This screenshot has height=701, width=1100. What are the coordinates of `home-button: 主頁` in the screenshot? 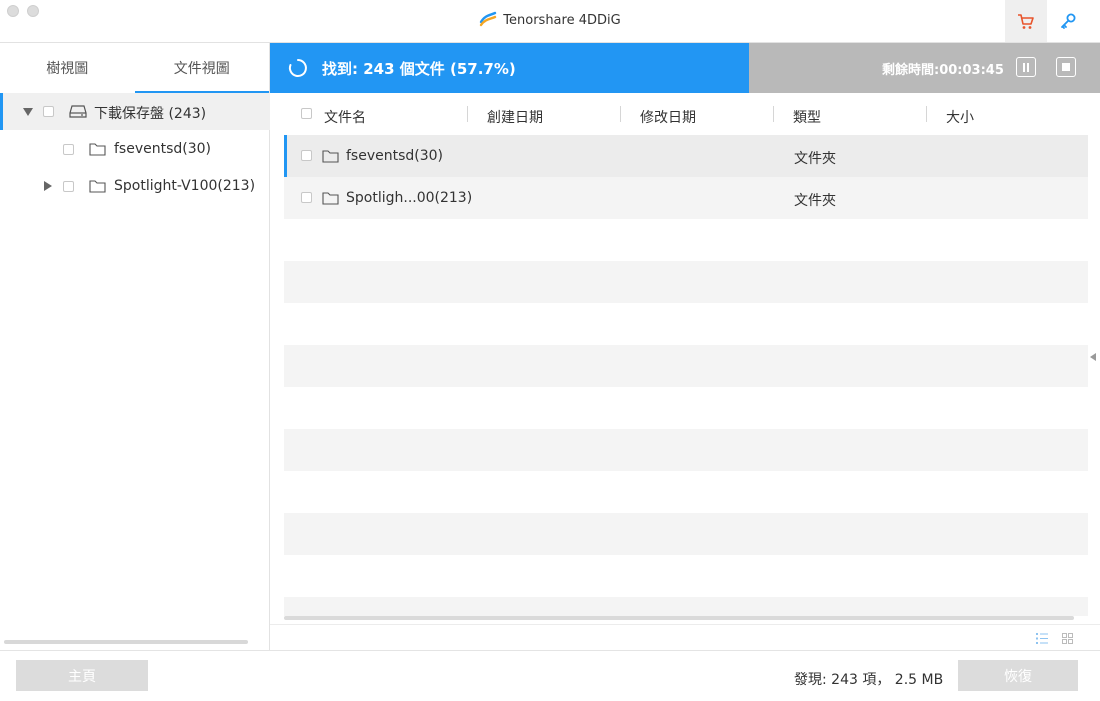 It's located at (82, 675).